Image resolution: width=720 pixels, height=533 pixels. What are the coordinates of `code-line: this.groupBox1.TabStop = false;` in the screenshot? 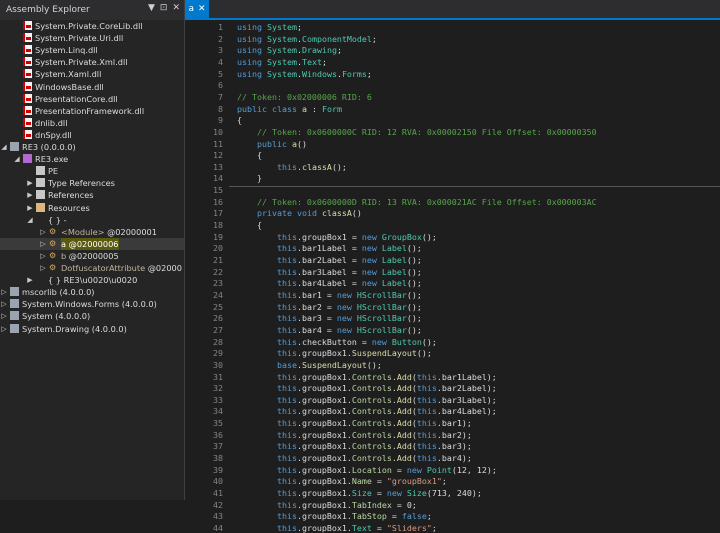 It's located at (334, 516).